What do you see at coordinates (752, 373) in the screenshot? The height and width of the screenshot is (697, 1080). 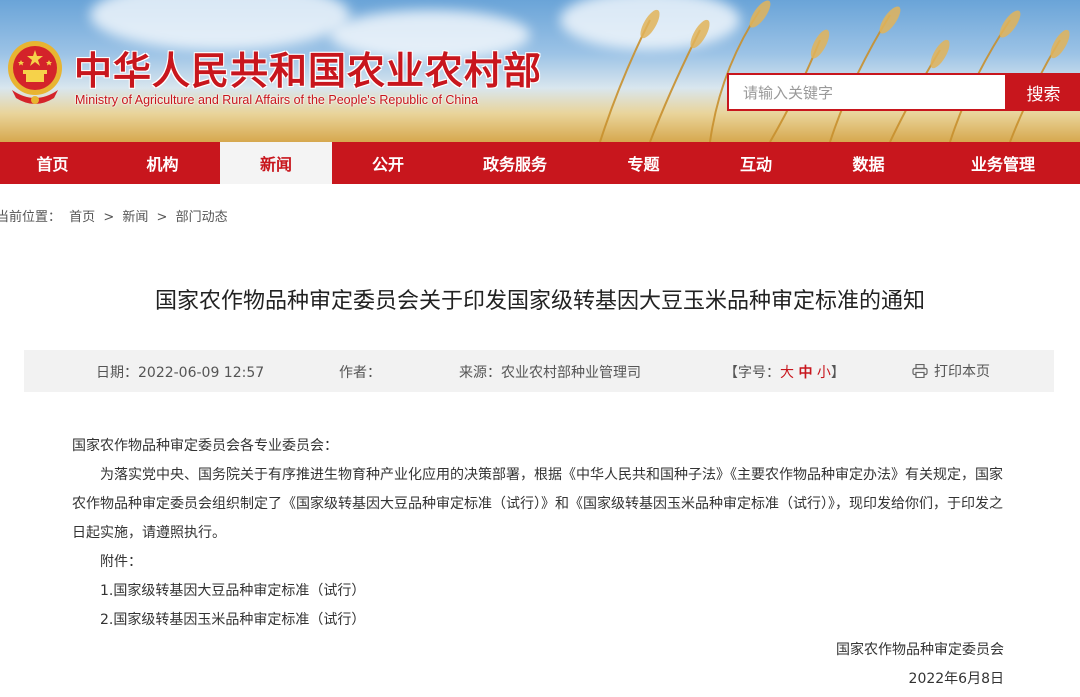 I see `font-size-label: 【字号：` at bounding box center [752, 373].